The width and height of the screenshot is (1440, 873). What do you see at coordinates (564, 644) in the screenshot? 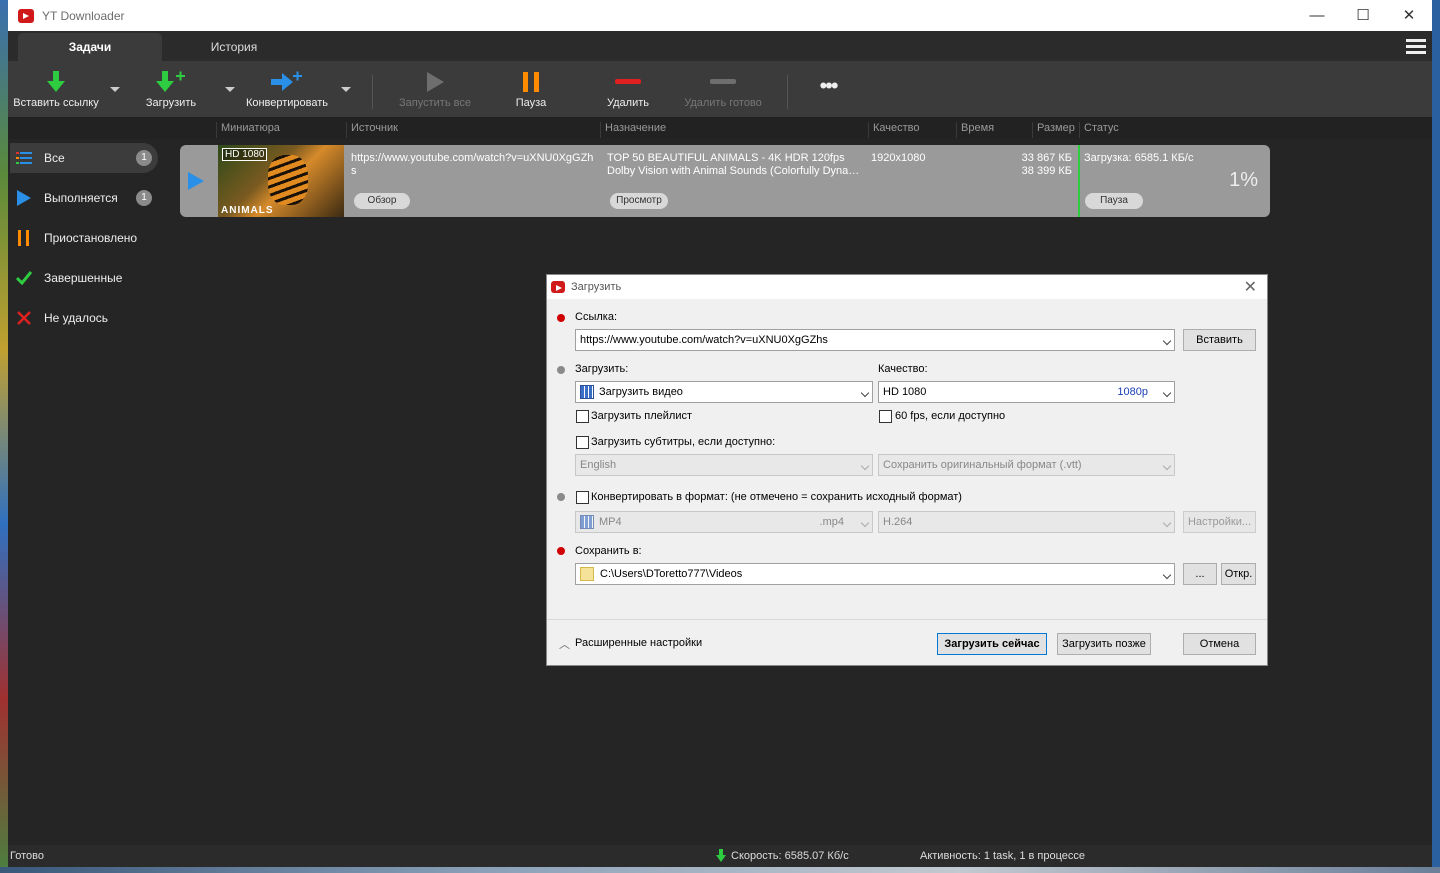
I see `chevron-up-icon: ︿` at bounding box center [564, 644].